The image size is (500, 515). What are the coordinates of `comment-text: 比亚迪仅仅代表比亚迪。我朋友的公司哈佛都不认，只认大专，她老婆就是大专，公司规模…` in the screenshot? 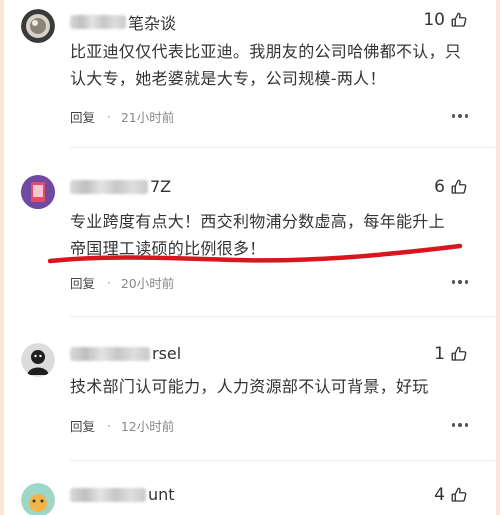 It's located at (266, 65).